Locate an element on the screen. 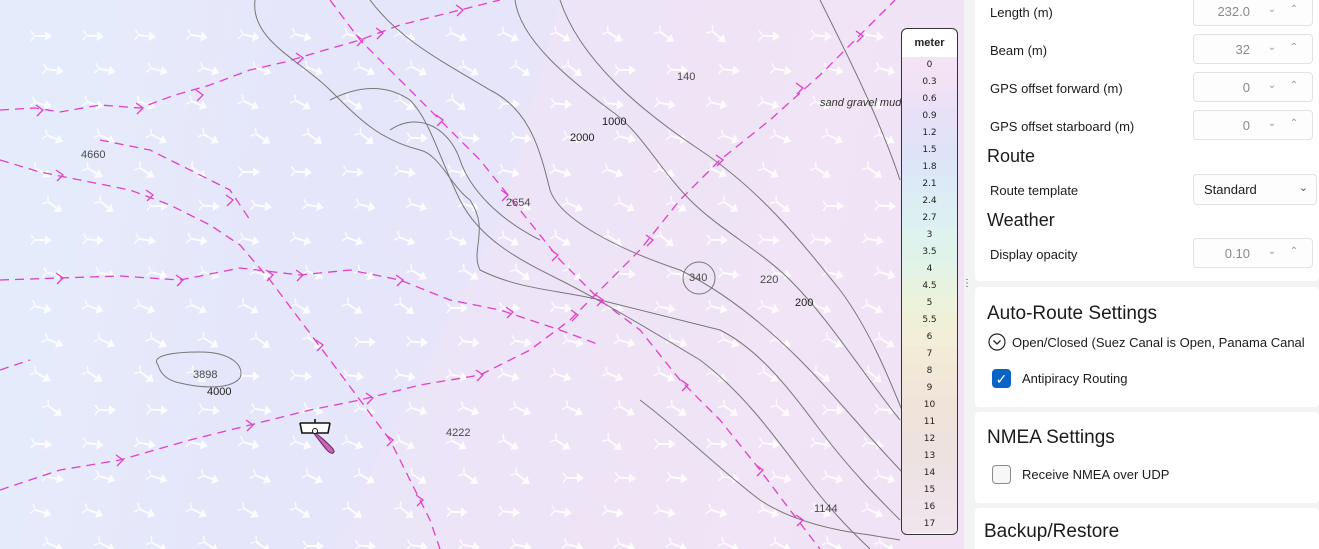 This screenshot has height=549, width=1319. legend-level: 4.5 is located at coordinates (929, 286).